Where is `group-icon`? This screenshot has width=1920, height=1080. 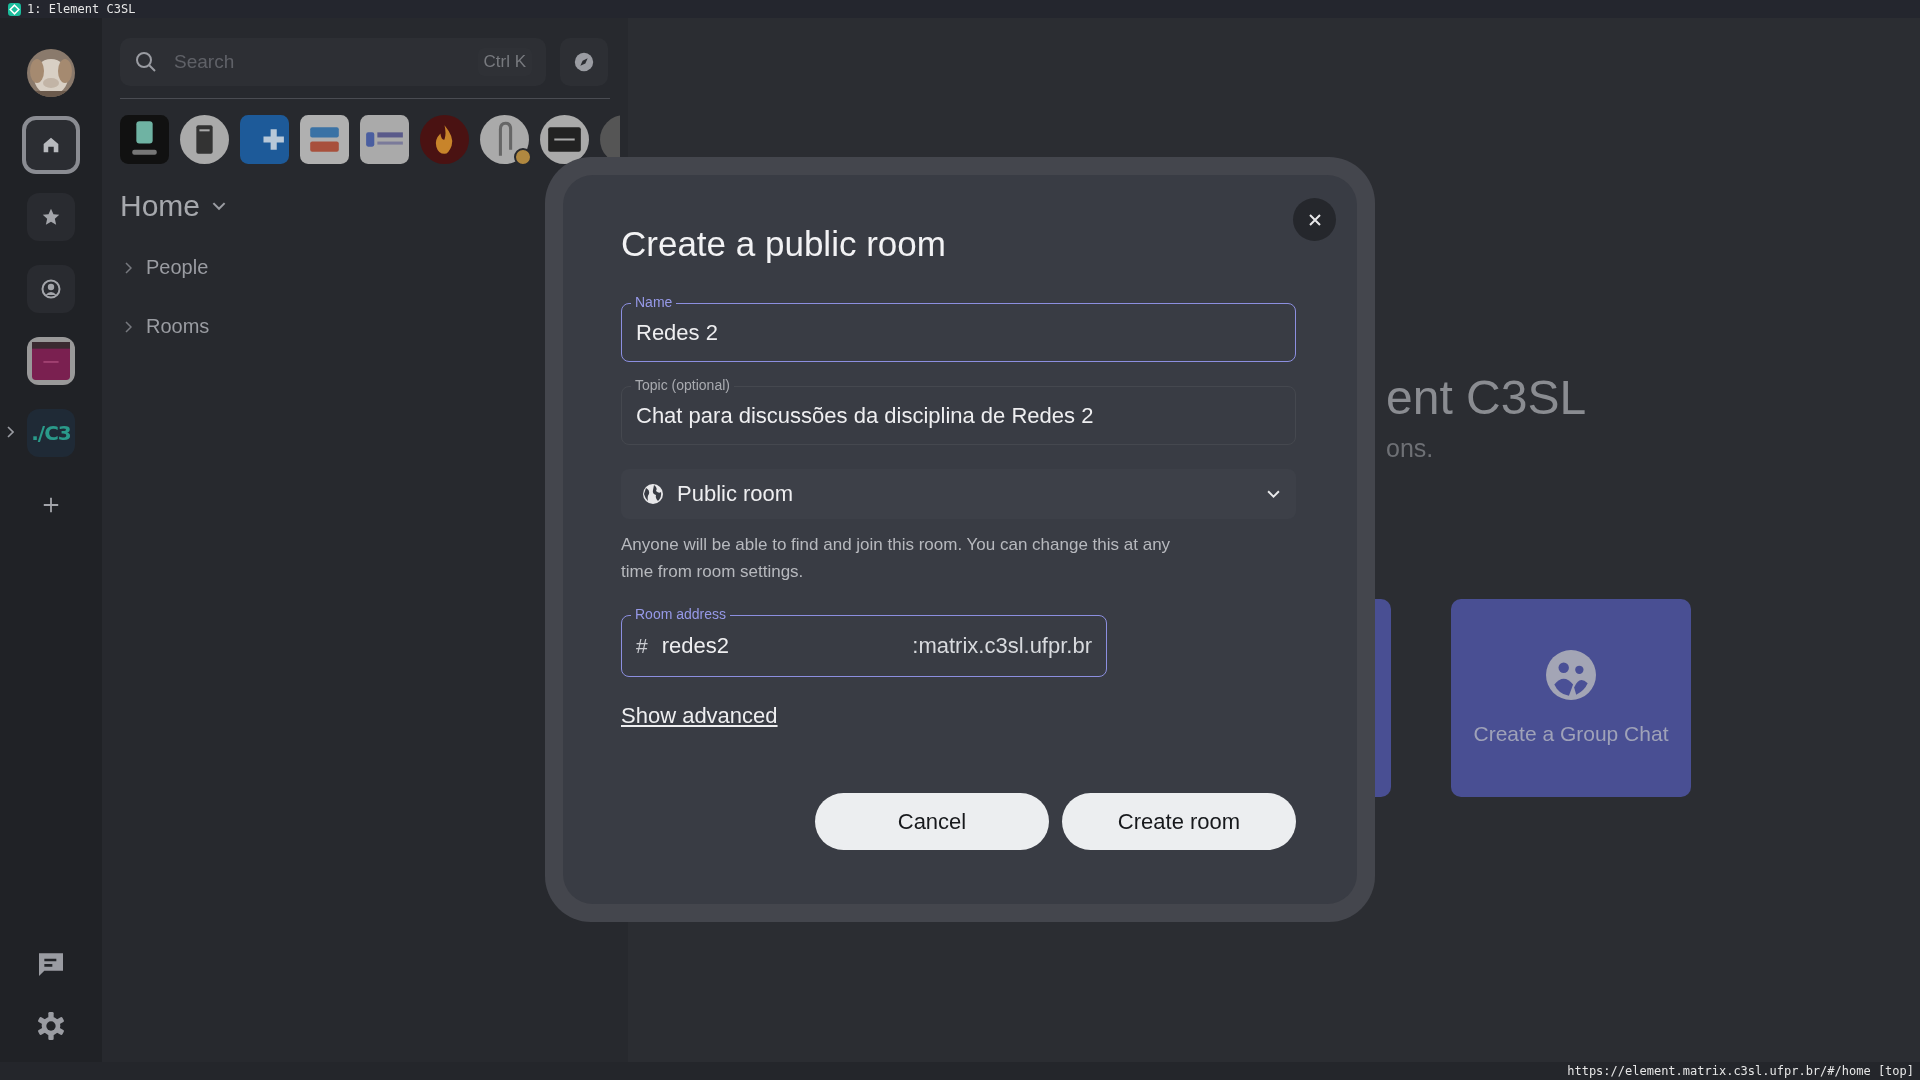 group-icon is located at coordinates (1571, 675).